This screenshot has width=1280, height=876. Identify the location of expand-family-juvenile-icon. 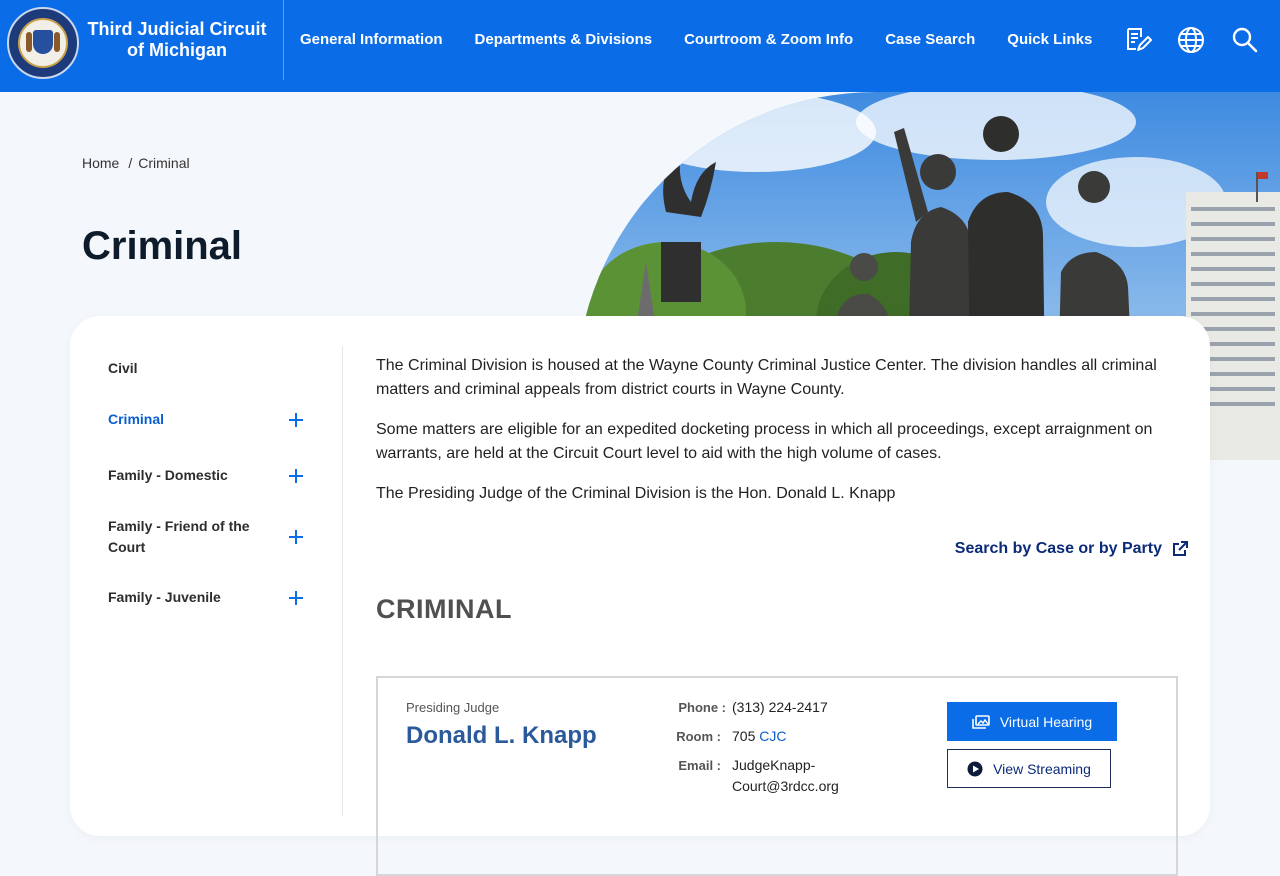
(296, 598).